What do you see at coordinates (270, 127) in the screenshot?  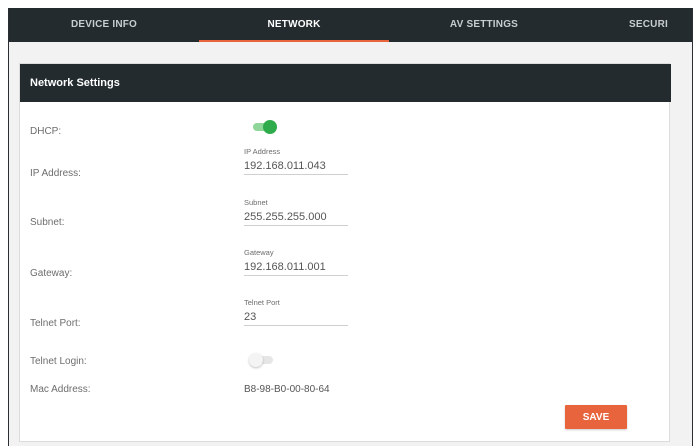 I see `dhcp-toggle-knob` at bounding box center [270, 127].